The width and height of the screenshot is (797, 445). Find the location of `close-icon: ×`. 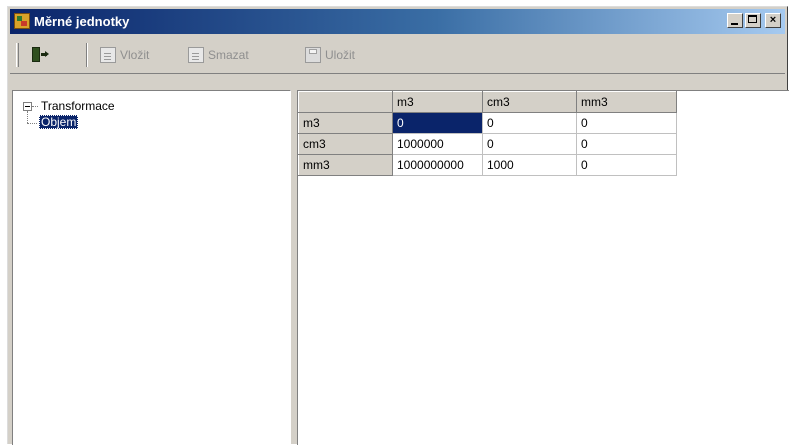

close-icon: × is located at coordinates (773, 20).